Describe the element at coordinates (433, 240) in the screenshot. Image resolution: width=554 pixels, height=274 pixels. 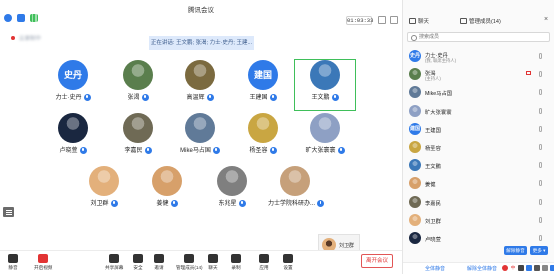
I see `member-name: 卢晓萱` at that location.